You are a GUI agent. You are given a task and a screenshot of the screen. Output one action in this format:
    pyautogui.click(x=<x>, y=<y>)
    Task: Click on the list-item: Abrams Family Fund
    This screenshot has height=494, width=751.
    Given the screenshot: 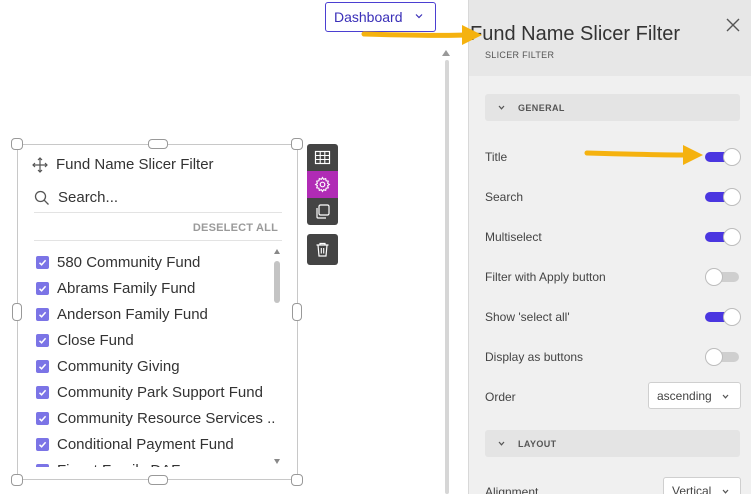 What is the action you would take?
    pyautogui.click(x=156, y=288)
    